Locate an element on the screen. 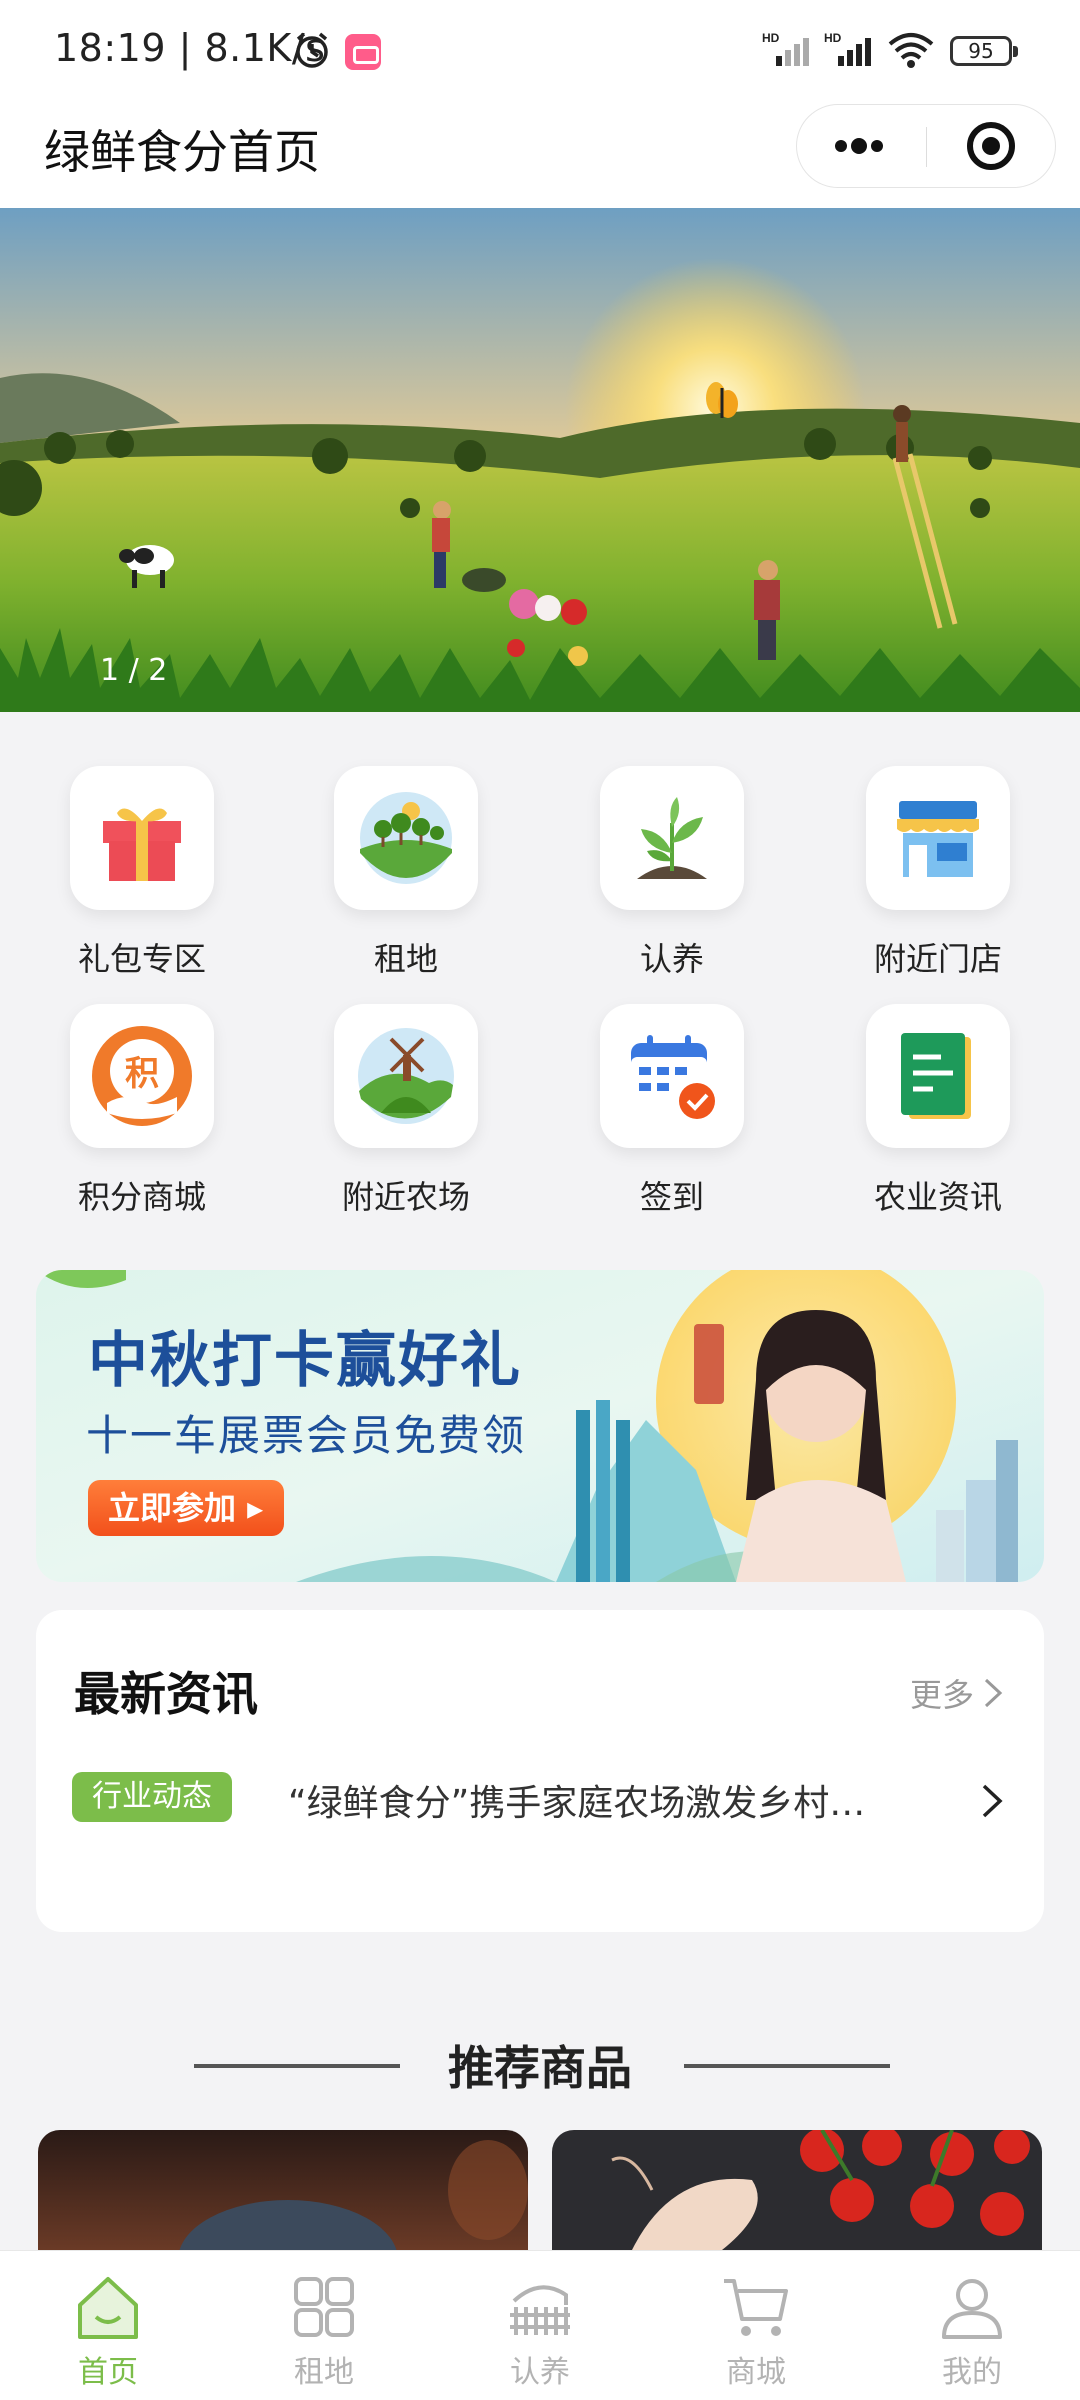 The width and height of the screenshot is (1080, 2400). tab-mall: 商城 is located at coordinates (756, 2325).